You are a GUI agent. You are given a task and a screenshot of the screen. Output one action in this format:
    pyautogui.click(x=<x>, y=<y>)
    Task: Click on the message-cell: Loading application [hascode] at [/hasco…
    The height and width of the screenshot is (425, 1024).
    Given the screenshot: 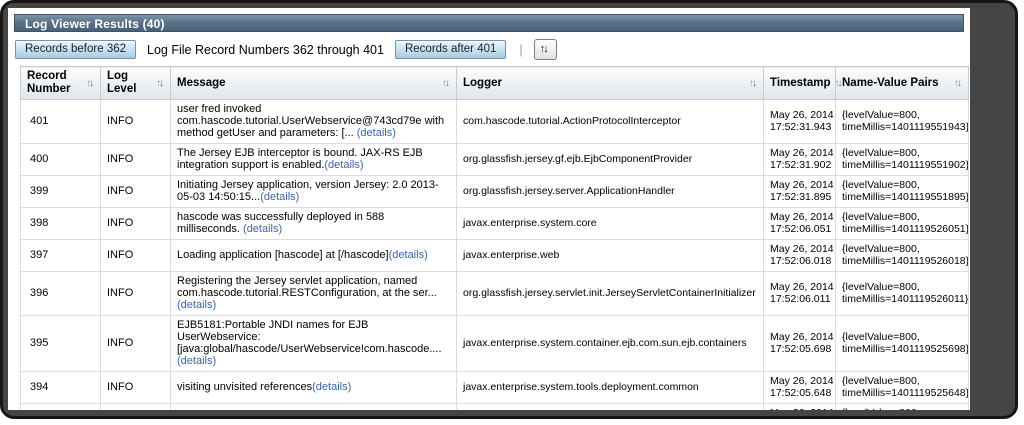 What is the action you would take?
    pyautogui.click(x=313, y=255)
    